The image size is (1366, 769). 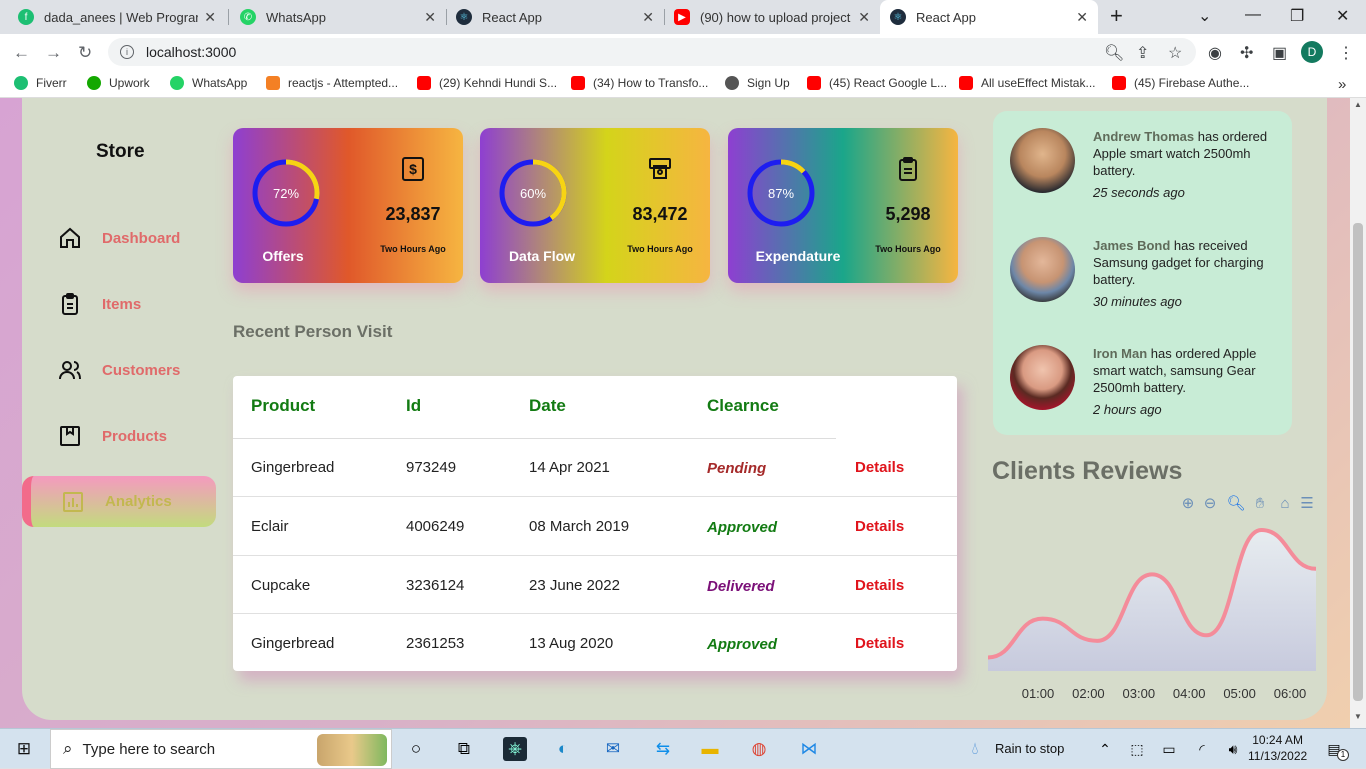 What do you see at coordinates (112, 436) in the screenshot?
I see `sidebar-item-products: Products` at bounding box center [112, 436].